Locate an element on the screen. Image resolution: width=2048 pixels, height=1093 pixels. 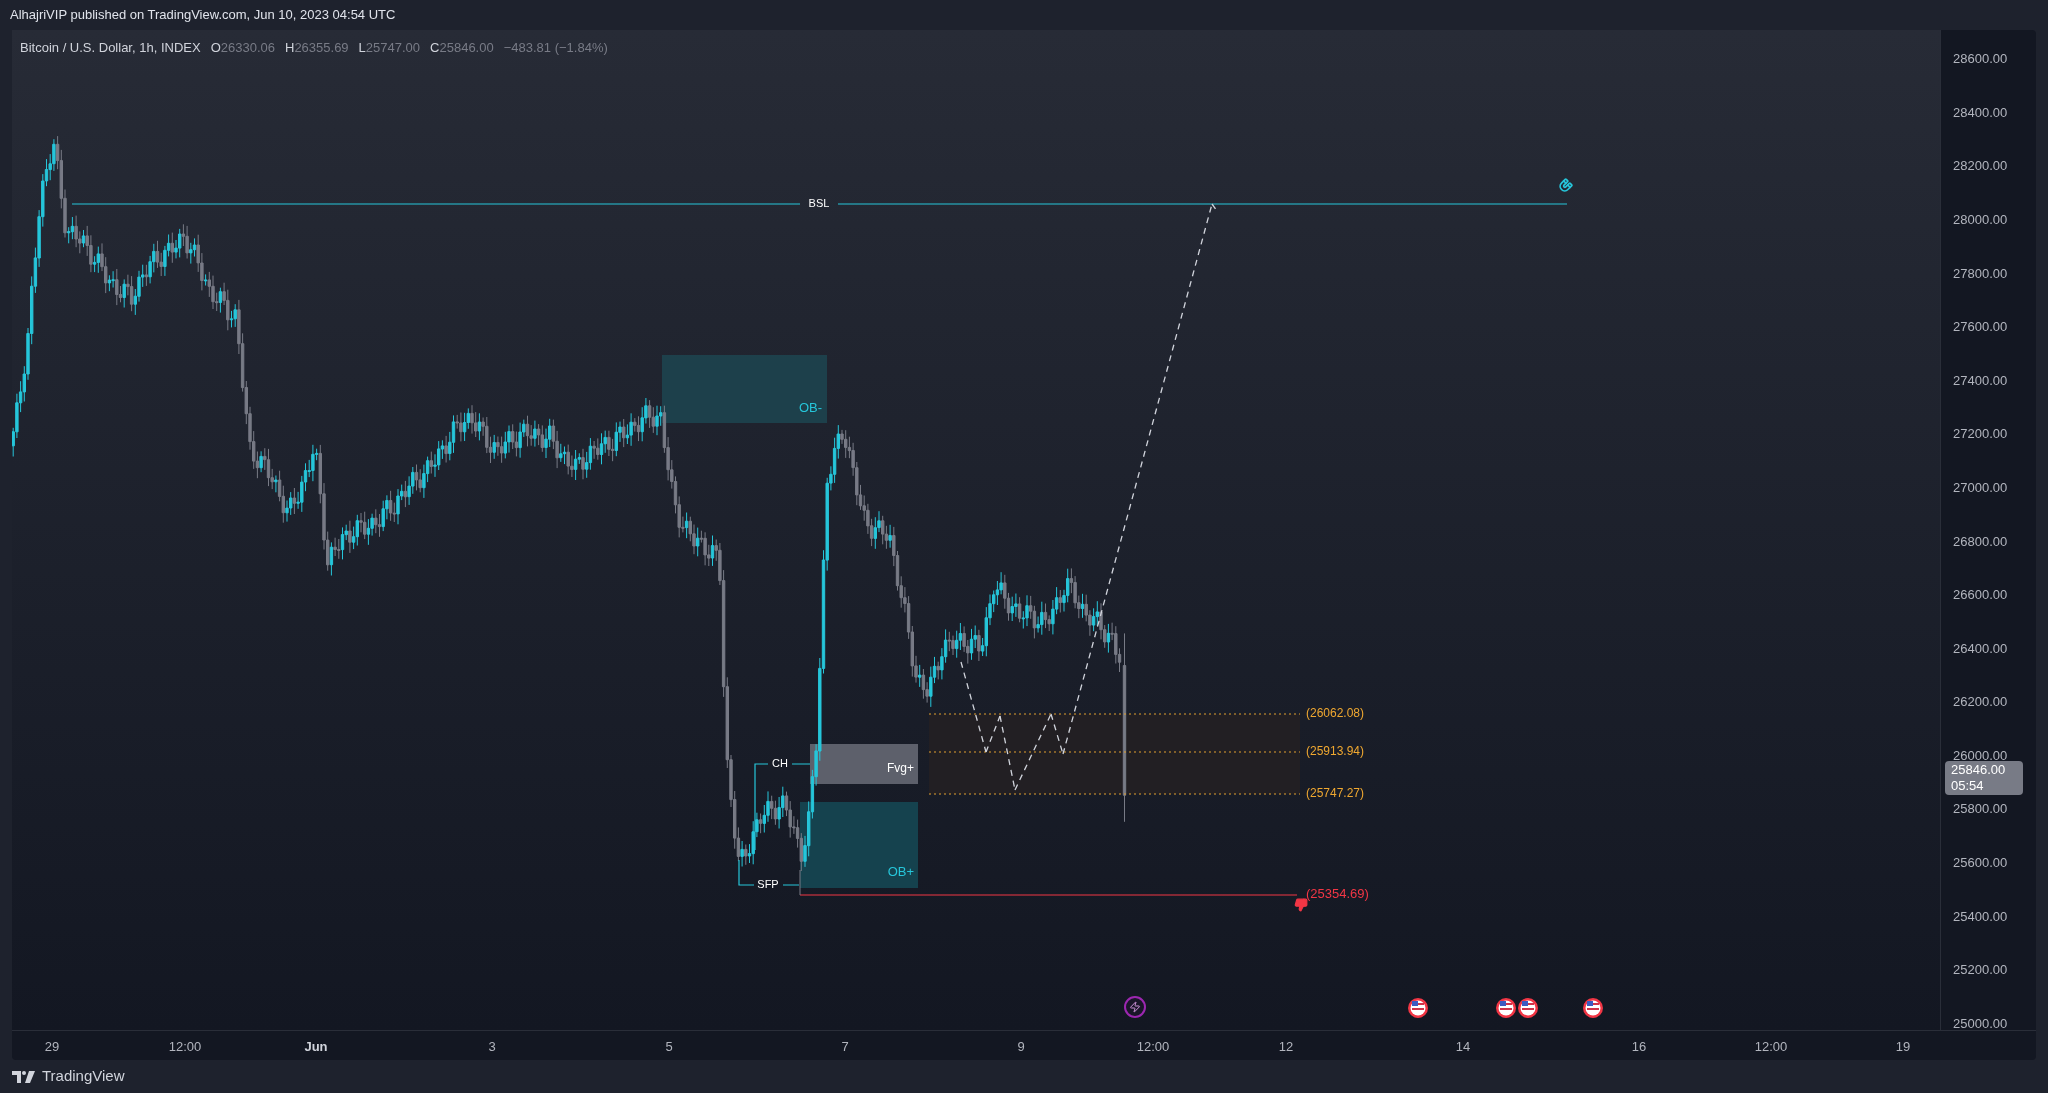
price-tick: 28600.00 is located at coordinates (1980, 59).